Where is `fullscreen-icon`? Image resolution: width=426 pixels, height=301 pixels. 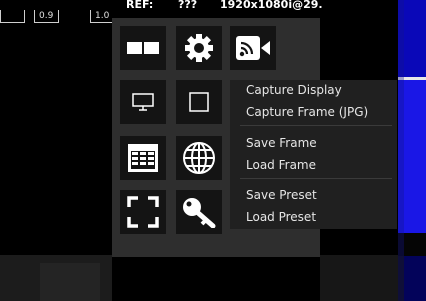 fullscreen-icon is located at coordinates (143, 212).